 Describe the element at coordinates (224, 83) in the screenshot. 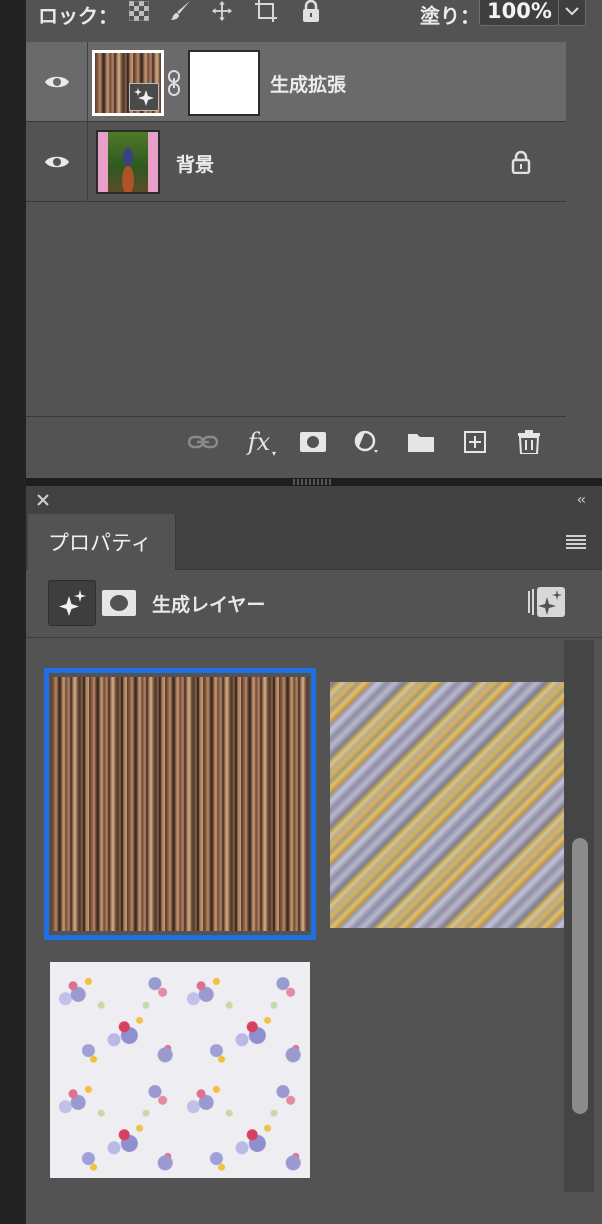

I see `layer-mask-thumbnail` at that location.